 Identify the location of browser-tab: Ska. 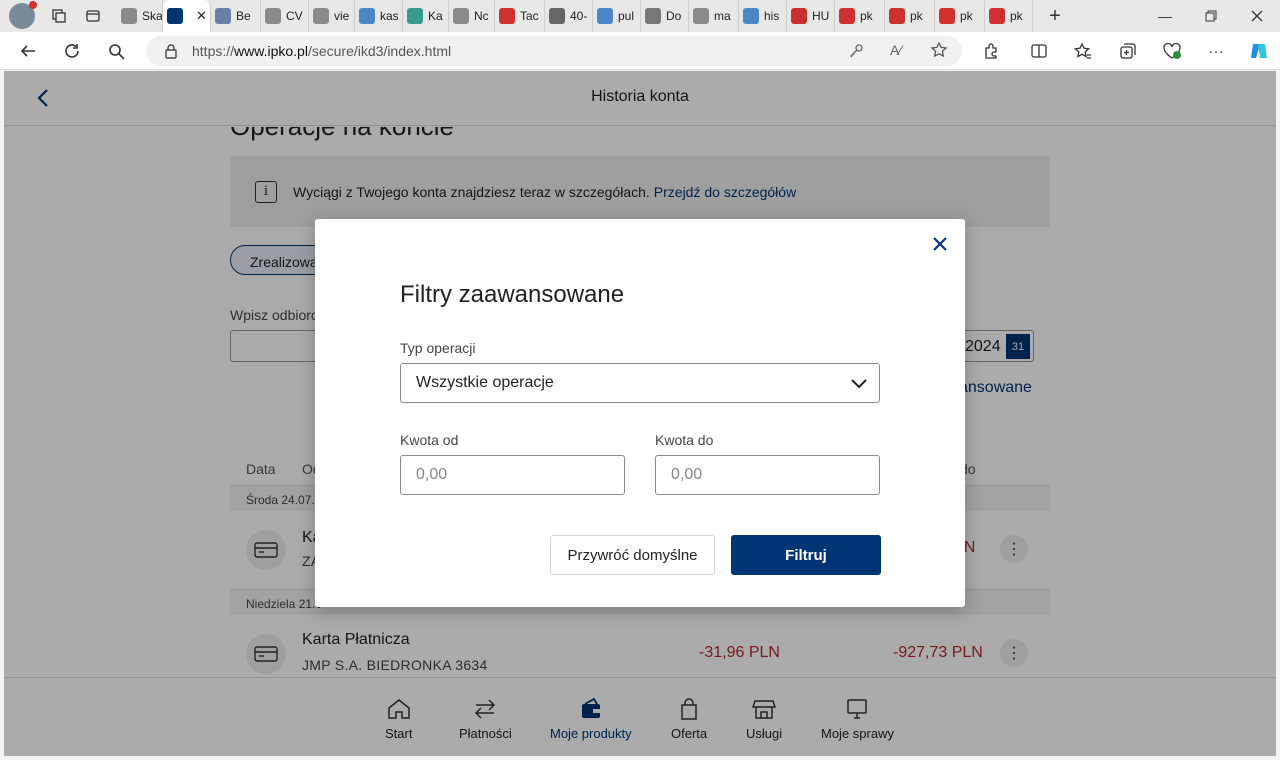
(140, 16).